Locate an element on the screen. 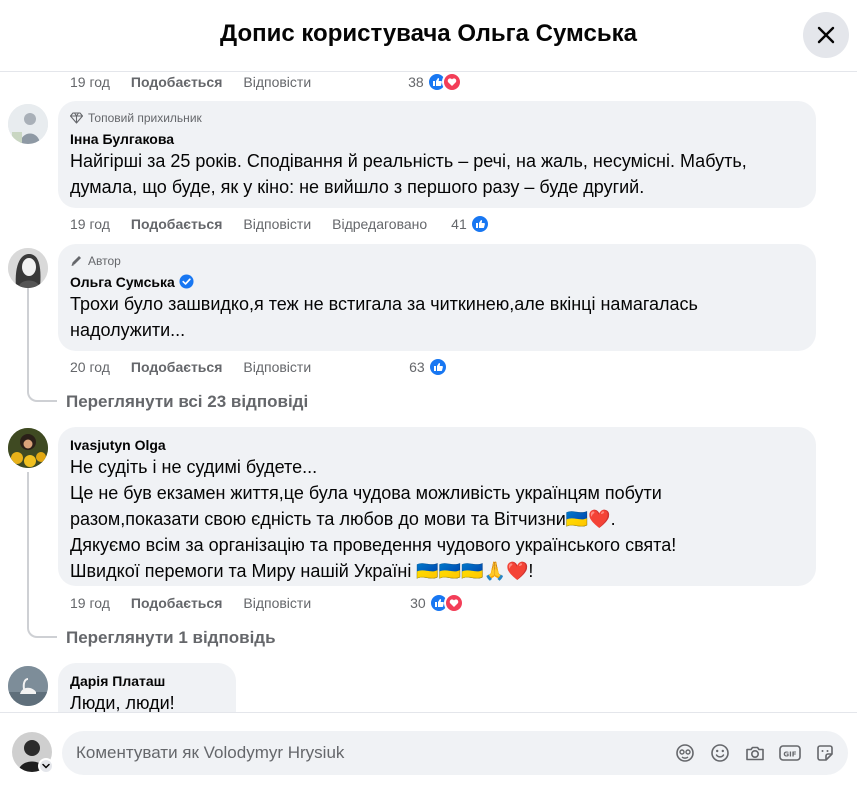 The width and height of the screenshot is (857, 789). badge-label: Топовий прихильник is located at coordinates (145, 117).